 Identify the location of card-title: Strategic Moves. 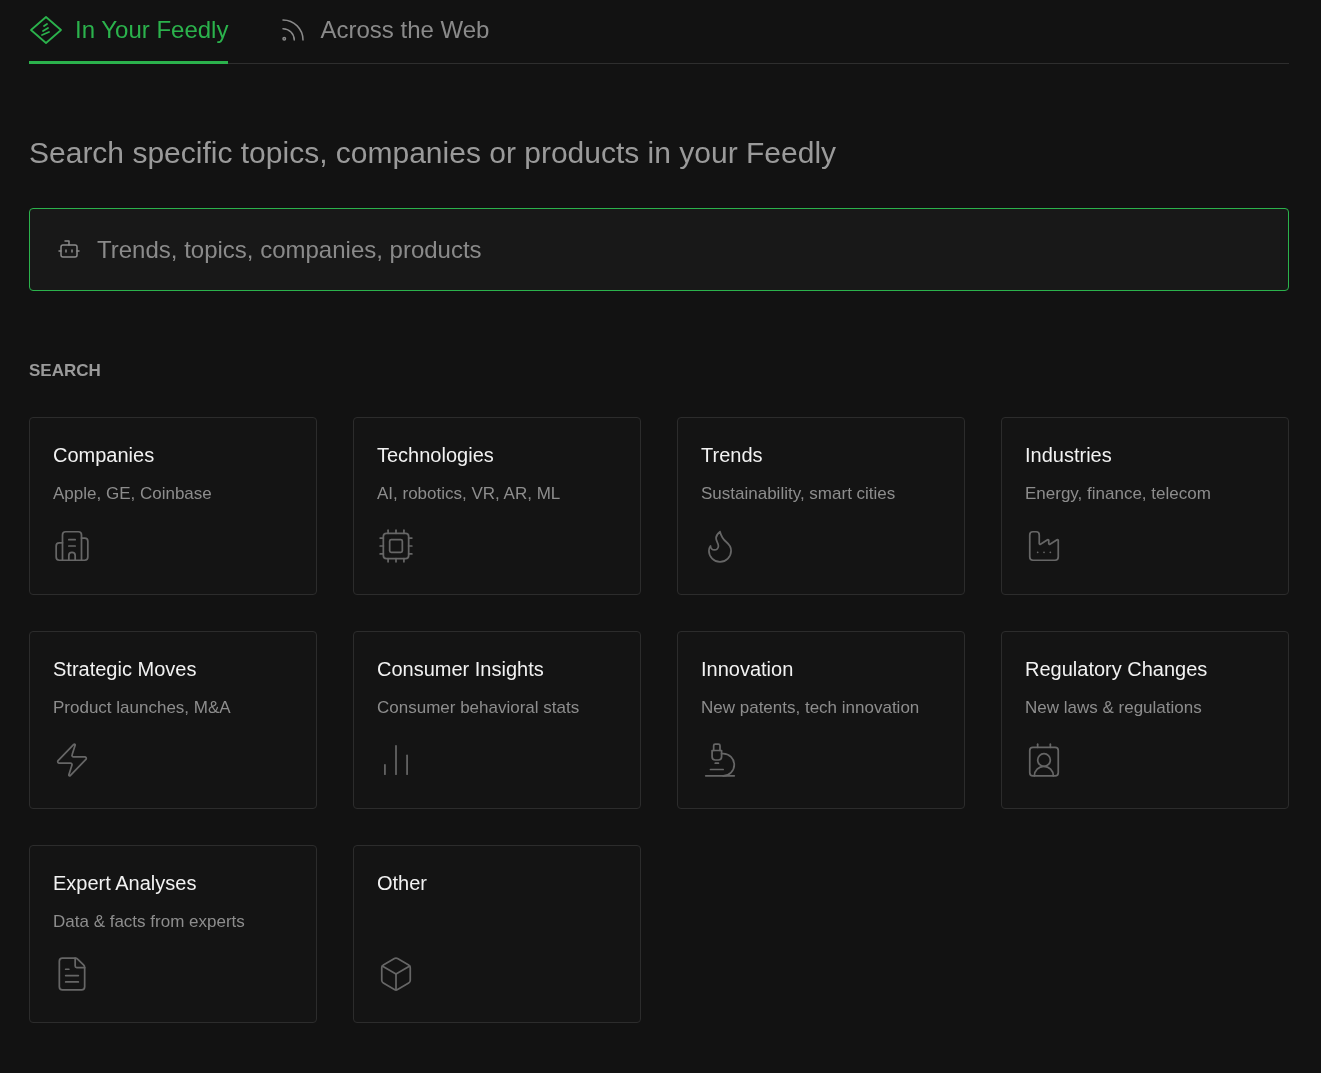
(125, 669).